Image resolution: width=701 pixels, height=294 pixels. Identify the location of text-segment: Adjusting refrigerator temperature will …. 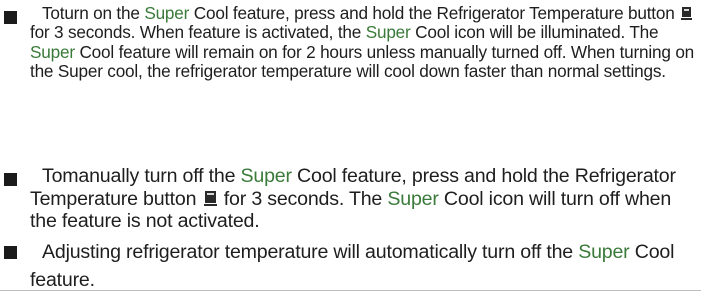
(310, 252).